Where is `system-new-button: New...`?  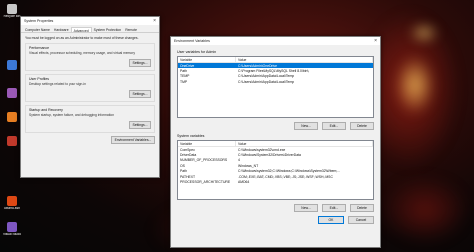 system-new-button: New... is located at coordinates (306, 208).